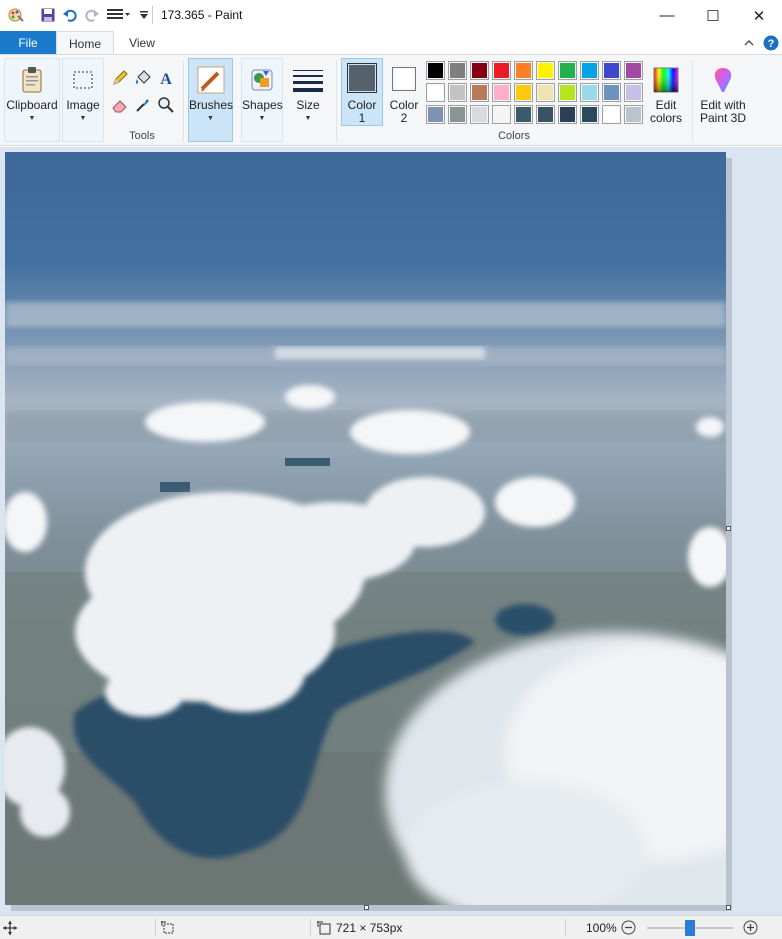 This screenshot has height=939, width=782. Describe the element at coordinates (16, 15) in the screenshot. I see `paint-app-icon` at that location.